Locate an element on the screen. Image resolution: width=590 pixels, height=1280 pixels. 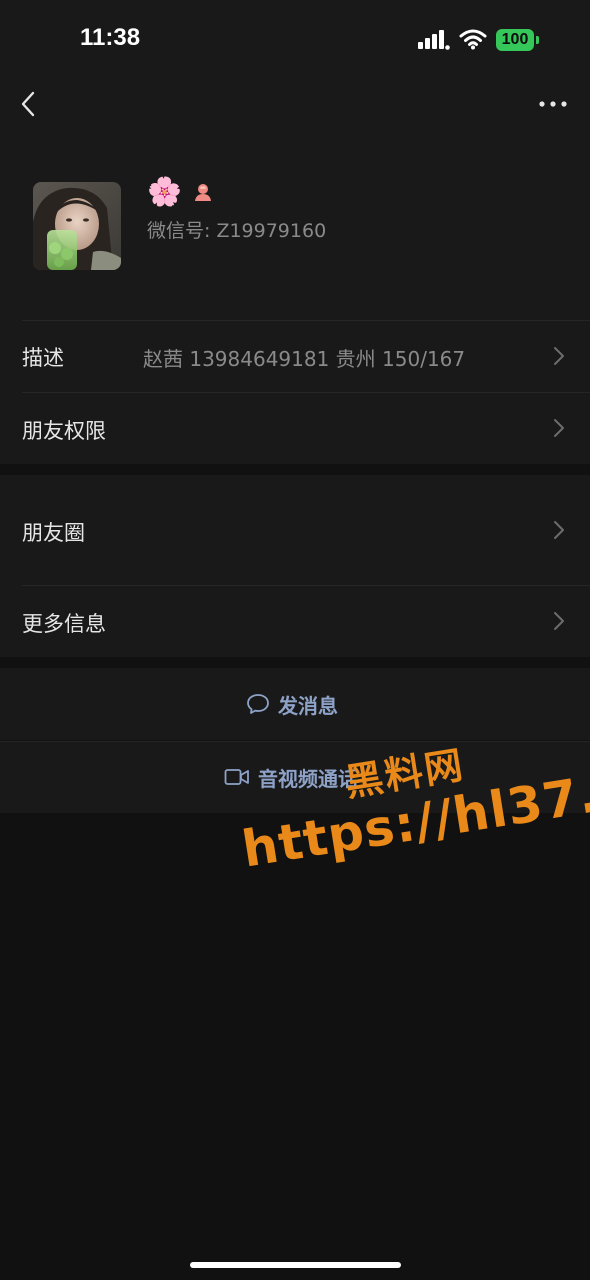
battery-level: 100 is located at coordinates (515, 40).